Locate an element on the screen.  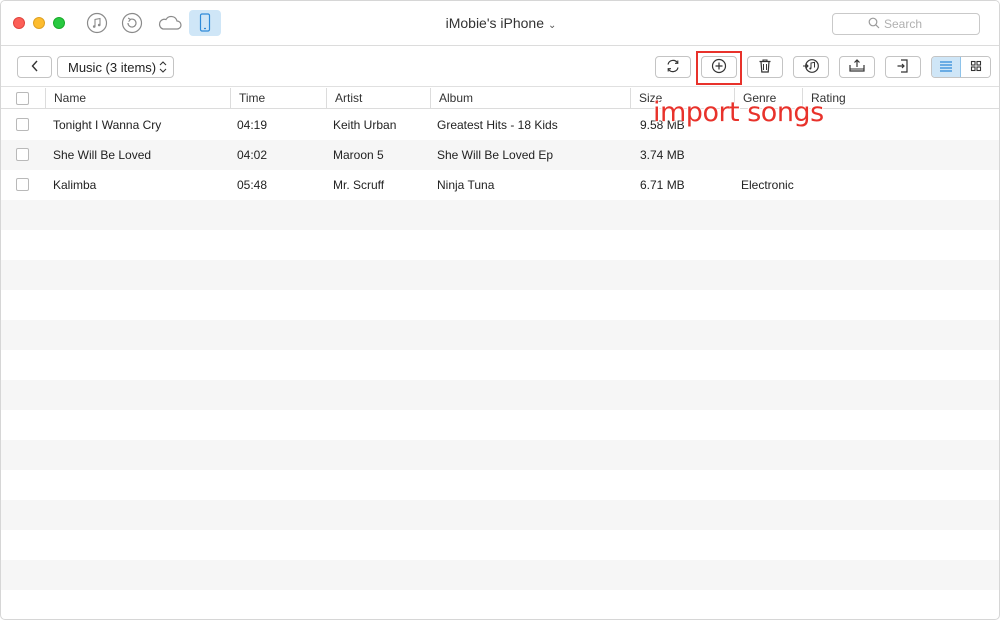
send-to-device-icon is located at coordinates (903, 67).